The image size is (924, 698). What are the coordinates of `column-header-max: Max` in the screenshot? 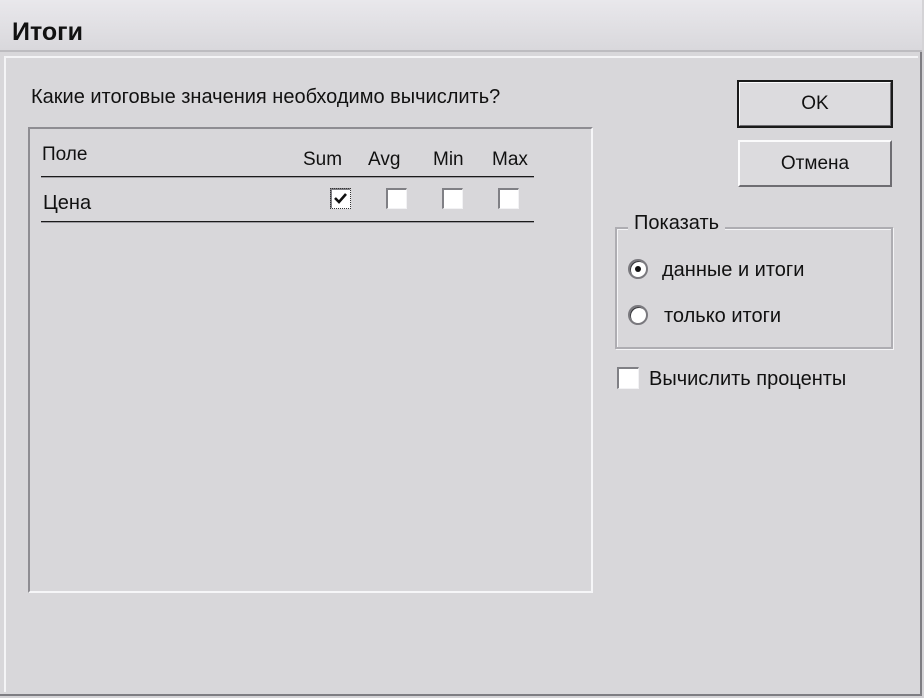 It's located at (510, 159).